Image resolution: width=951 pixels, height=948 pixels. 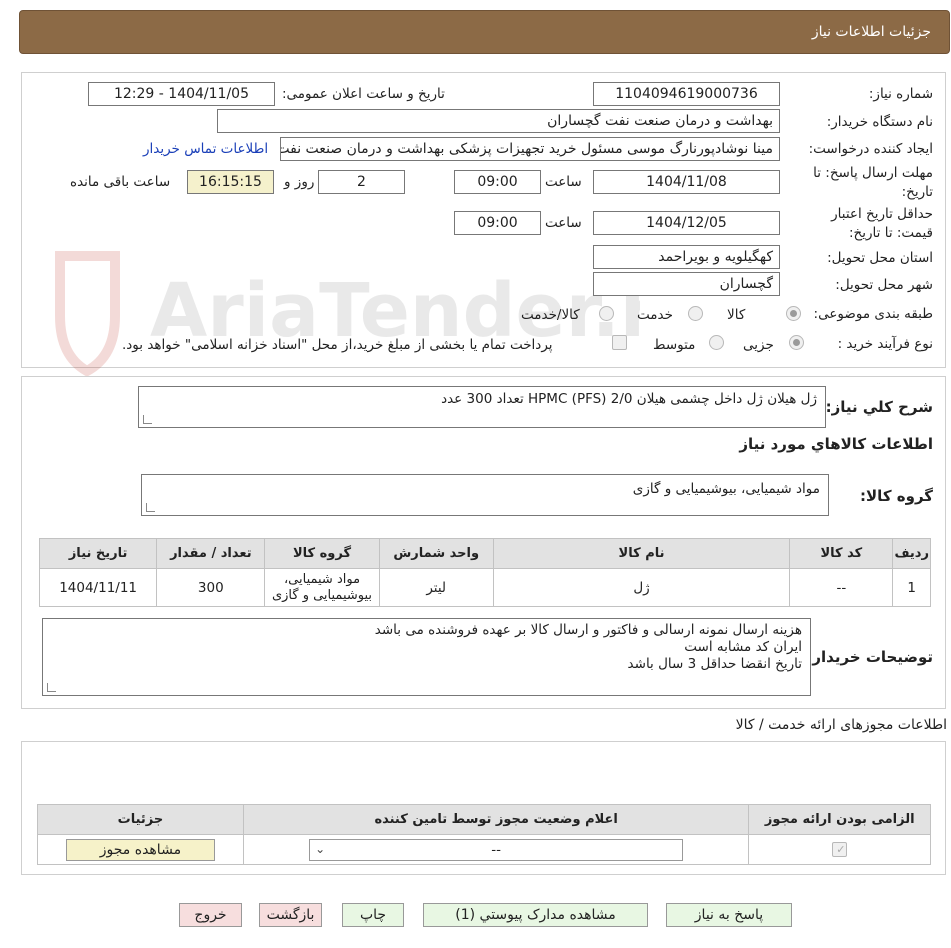 What do you see at coordinates (98, 553) in the screenshot?
I see `col-need-date: تاريخ نياز` at bounding box center [98, 553].